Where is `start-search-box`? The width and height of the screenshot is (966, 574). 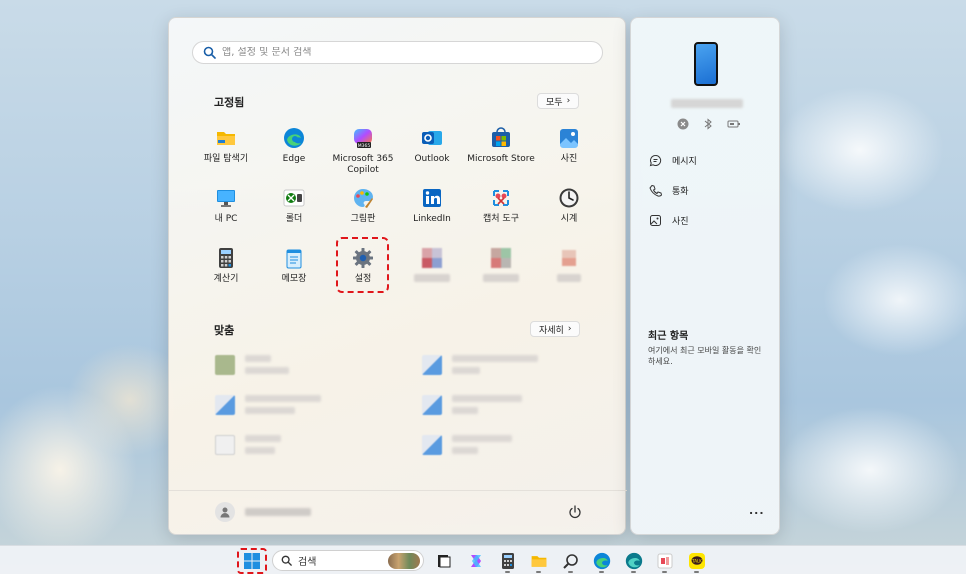 start-search-box is located at coordinates (397, 52).